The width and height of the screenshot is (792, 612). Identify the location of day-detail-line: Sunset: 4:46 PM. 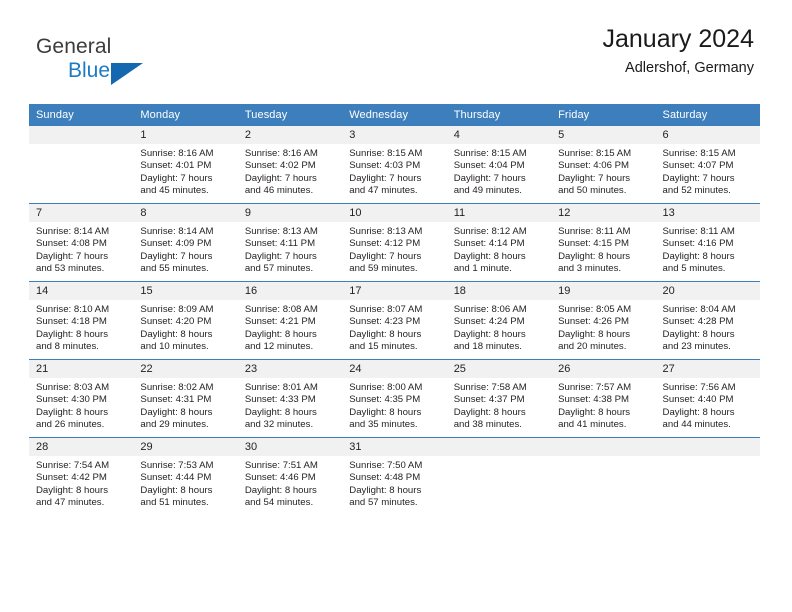
(280, 478).